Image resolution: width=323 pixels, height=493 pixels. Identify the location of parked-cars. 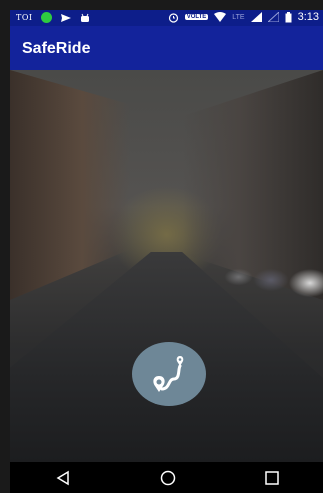
(258, 280).